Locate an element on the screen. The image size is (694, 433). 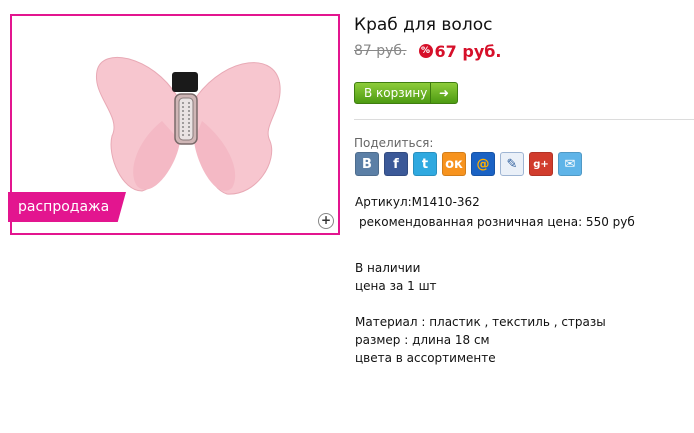
product-title: Краб для волос is located at coordinates (423, 25).